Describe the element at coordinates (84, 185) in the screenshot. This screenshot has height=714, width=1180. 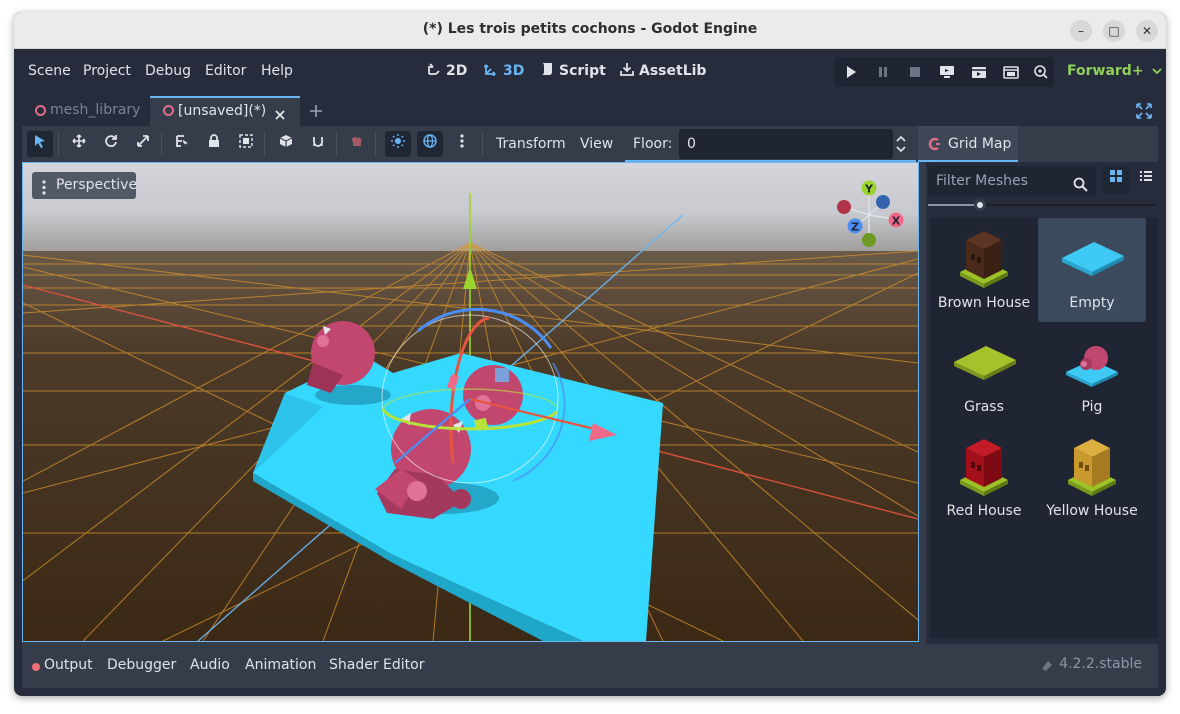
I see `perspective-menu-button: Perspective` at that location.